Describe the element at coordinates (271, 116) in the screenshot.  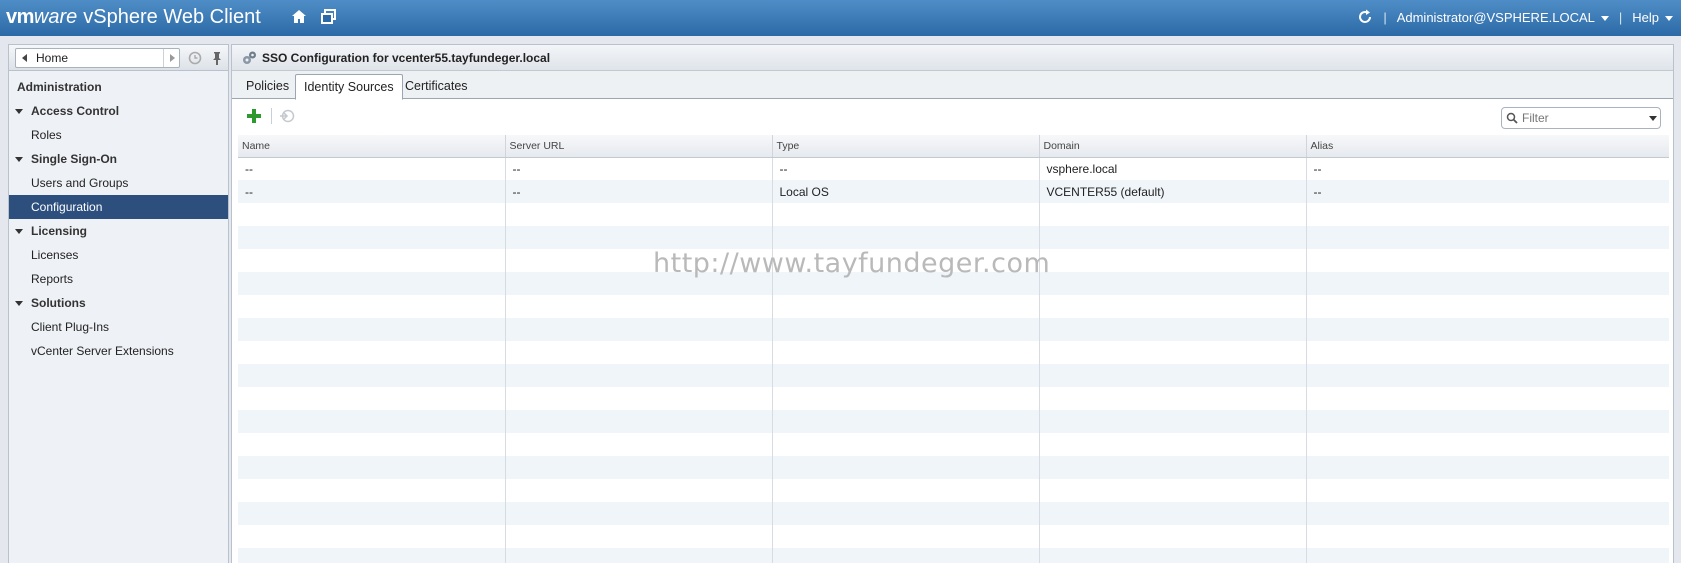
I see `toolbar-divider` at that location.